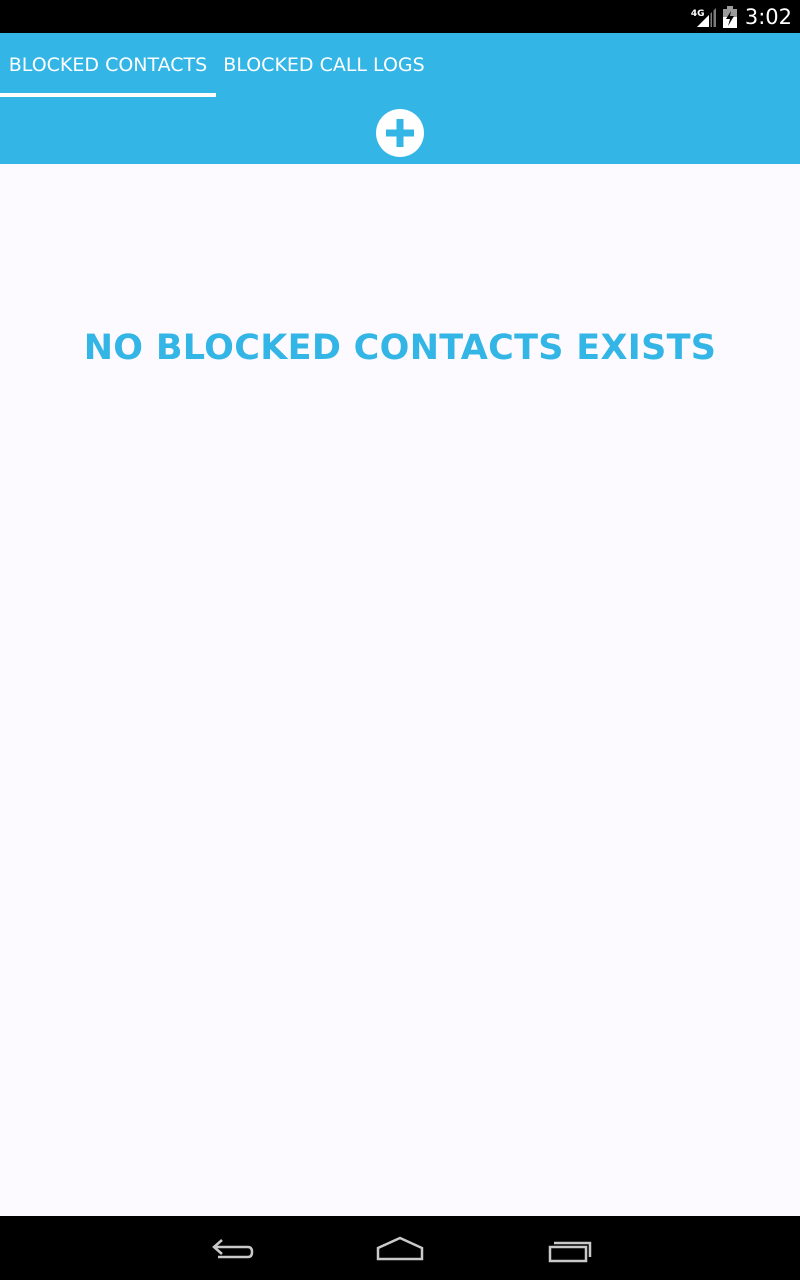 This screenshot has width=800, height=1280. I want to click on status-bar: 4G 3:02, so click(400, 16).